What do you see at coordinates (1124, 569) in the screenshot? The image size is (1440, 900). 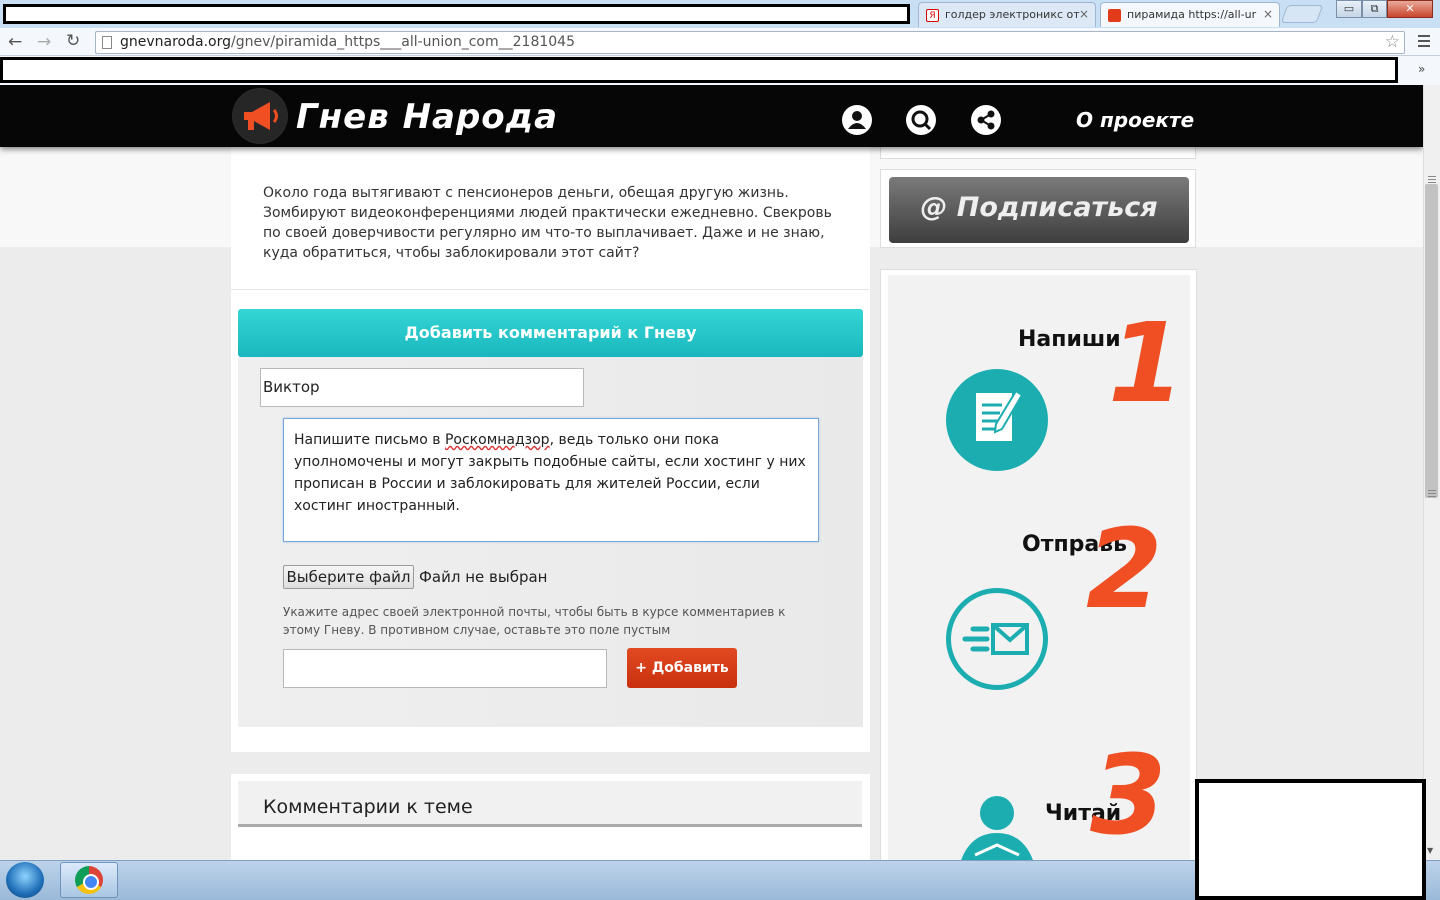 I see `step-number-2: 2` at bounding box center [1124, 569].